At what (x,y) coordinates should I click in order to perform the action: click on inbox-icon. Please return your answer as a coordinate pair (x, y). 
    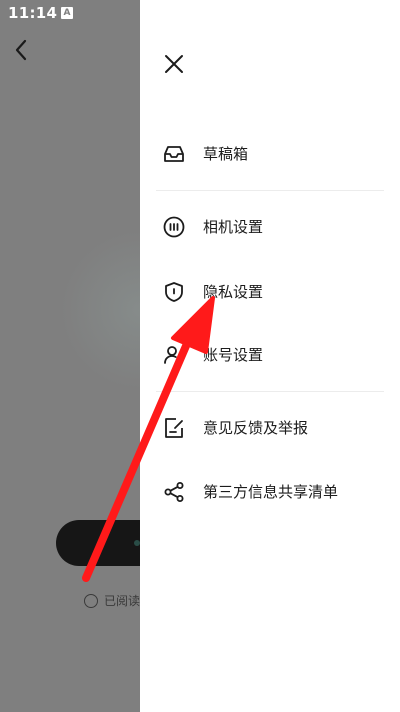
    Looking at the image, I should click on (174, 154).